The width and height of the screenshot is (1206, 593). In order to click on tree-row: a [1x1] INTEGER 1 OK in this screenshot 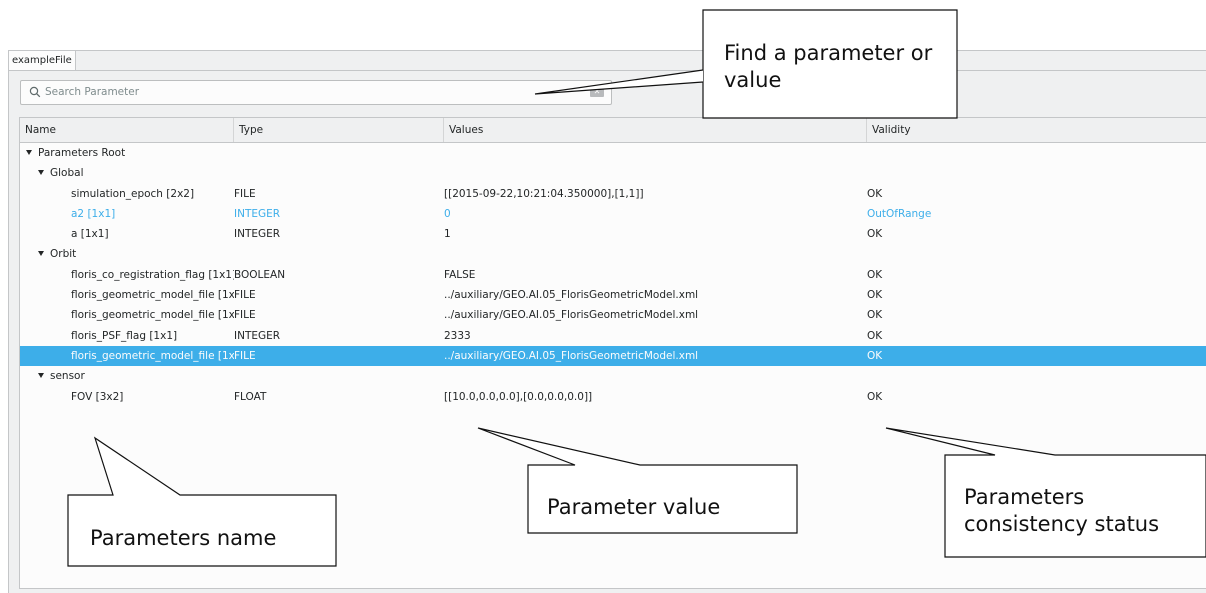, I will do `click(613, 234)`.